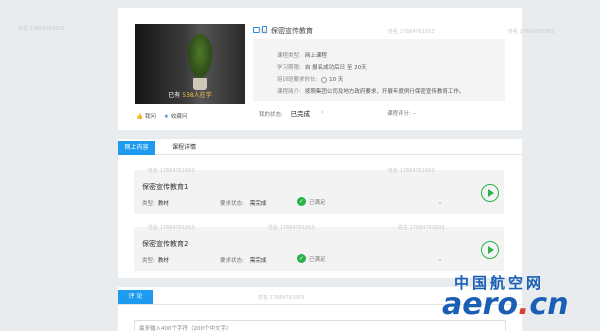 The image size is (600, 331). Describe the element at coordinates (297, 80) in the screenshot. I see `meta-key: 培训班要求时长:` at that location.